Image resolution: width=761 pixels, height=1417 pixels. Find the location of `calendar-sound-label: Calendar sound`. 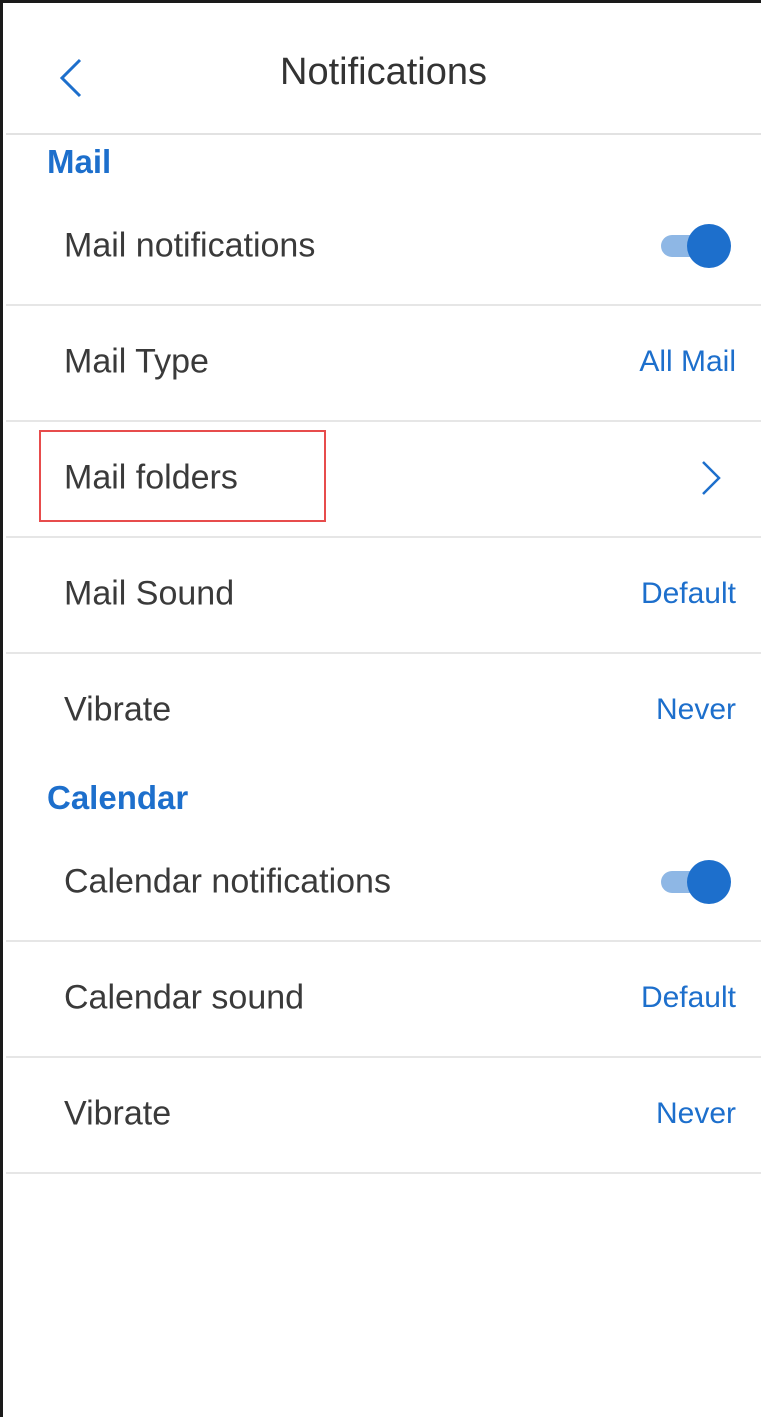

calendar-sound-label: Calendar sound is located at coordinates (184, 997).